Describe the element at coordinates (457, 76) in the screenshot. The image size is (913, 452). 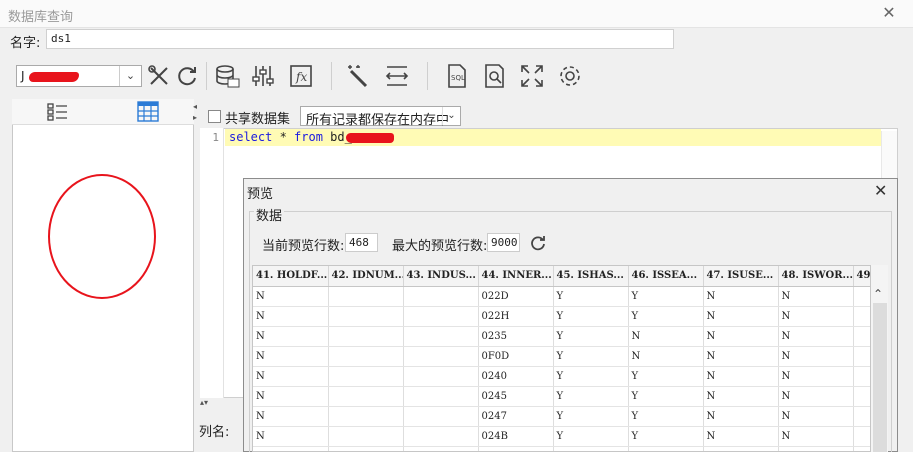
I see `sql-file-icon: SQL` at that location.